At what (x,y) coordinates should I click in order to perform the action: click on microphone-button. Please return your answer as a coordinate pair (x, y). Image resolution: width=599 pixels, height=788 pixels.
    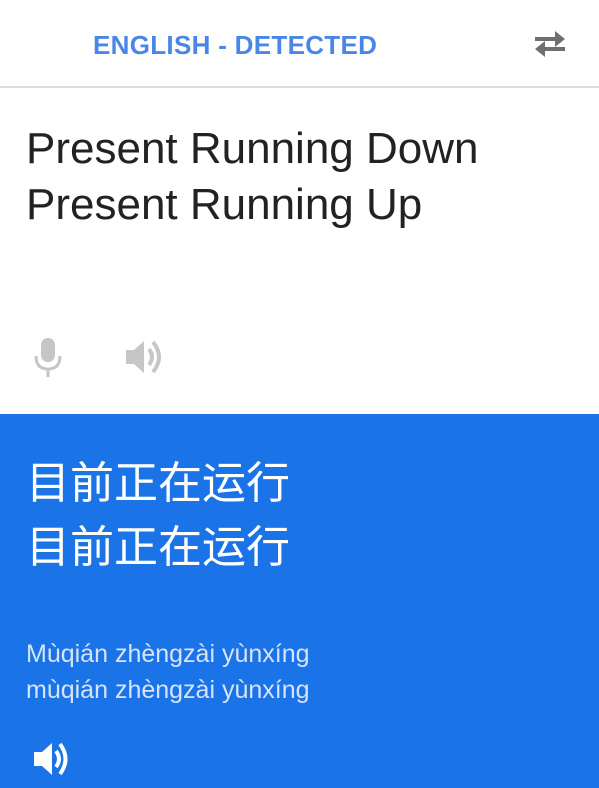
    Looking at the image, I should click on (48, 357).